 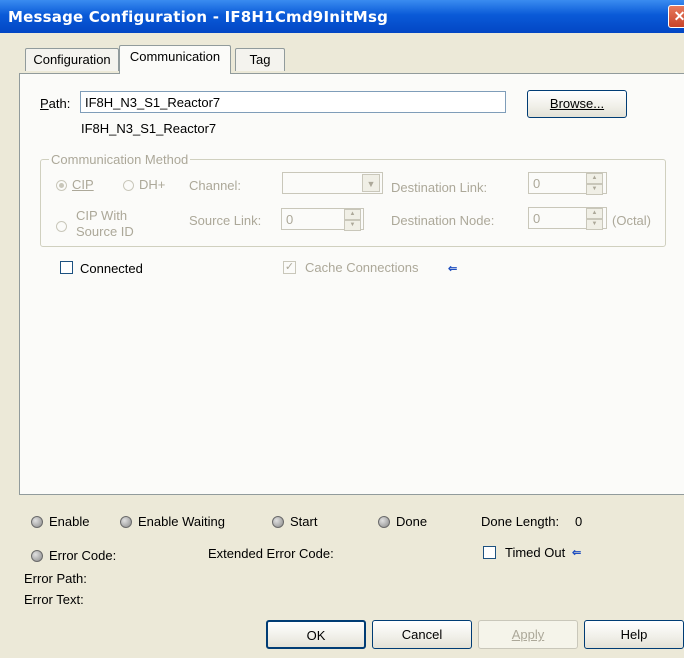 What do you see at coordinates (61, 185) in the screenshot?
I see `cip-radio` at bounding box center [61, 185].